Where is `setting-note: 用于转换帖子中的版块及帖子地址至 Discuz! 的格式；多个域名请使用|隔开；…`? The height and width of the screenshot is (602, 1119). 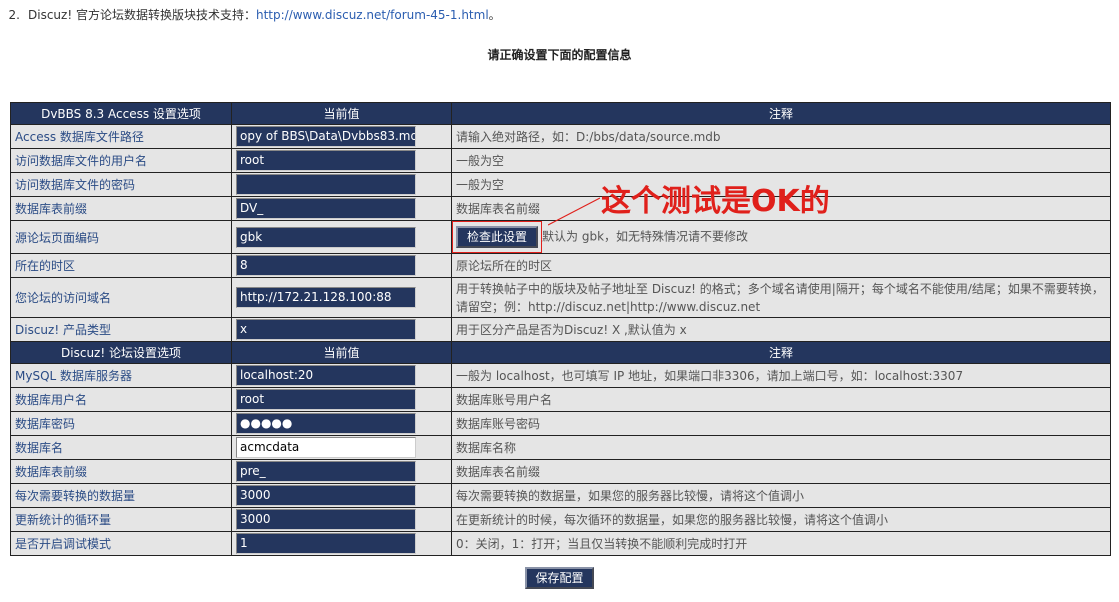
setting-note: 用于转换帖子中的版块及帖子地址至 Discuz! 的格式；多个域名请使用|隔开；… is located at coordinates (781, 297).